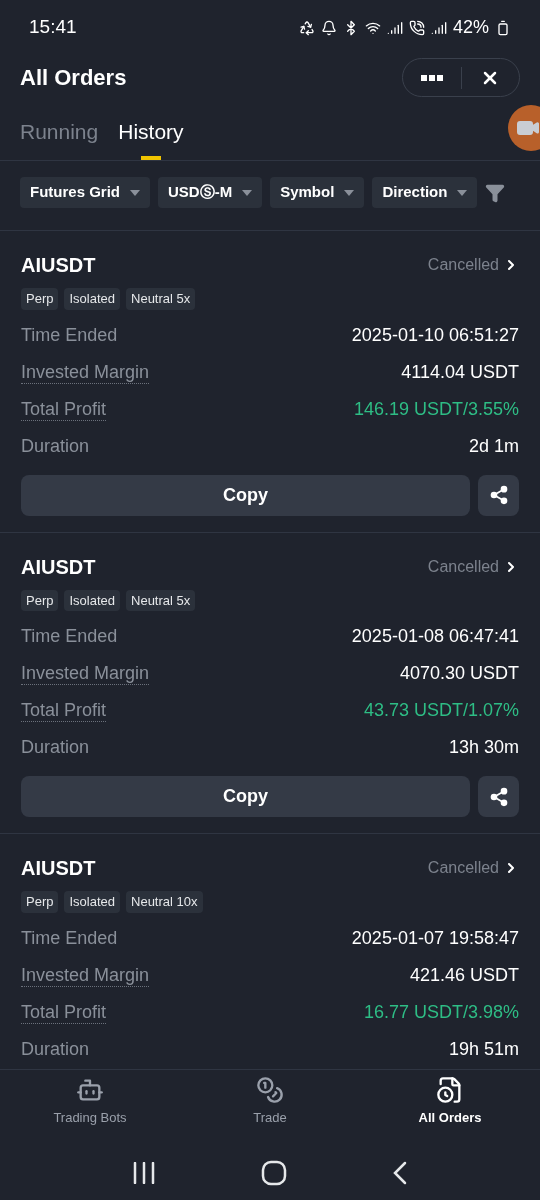  What do you see at coordinates (210, 192) in the screenshot?
I see `filter-dropdown: USDⓈ-M` at bounding box center [210, 192].